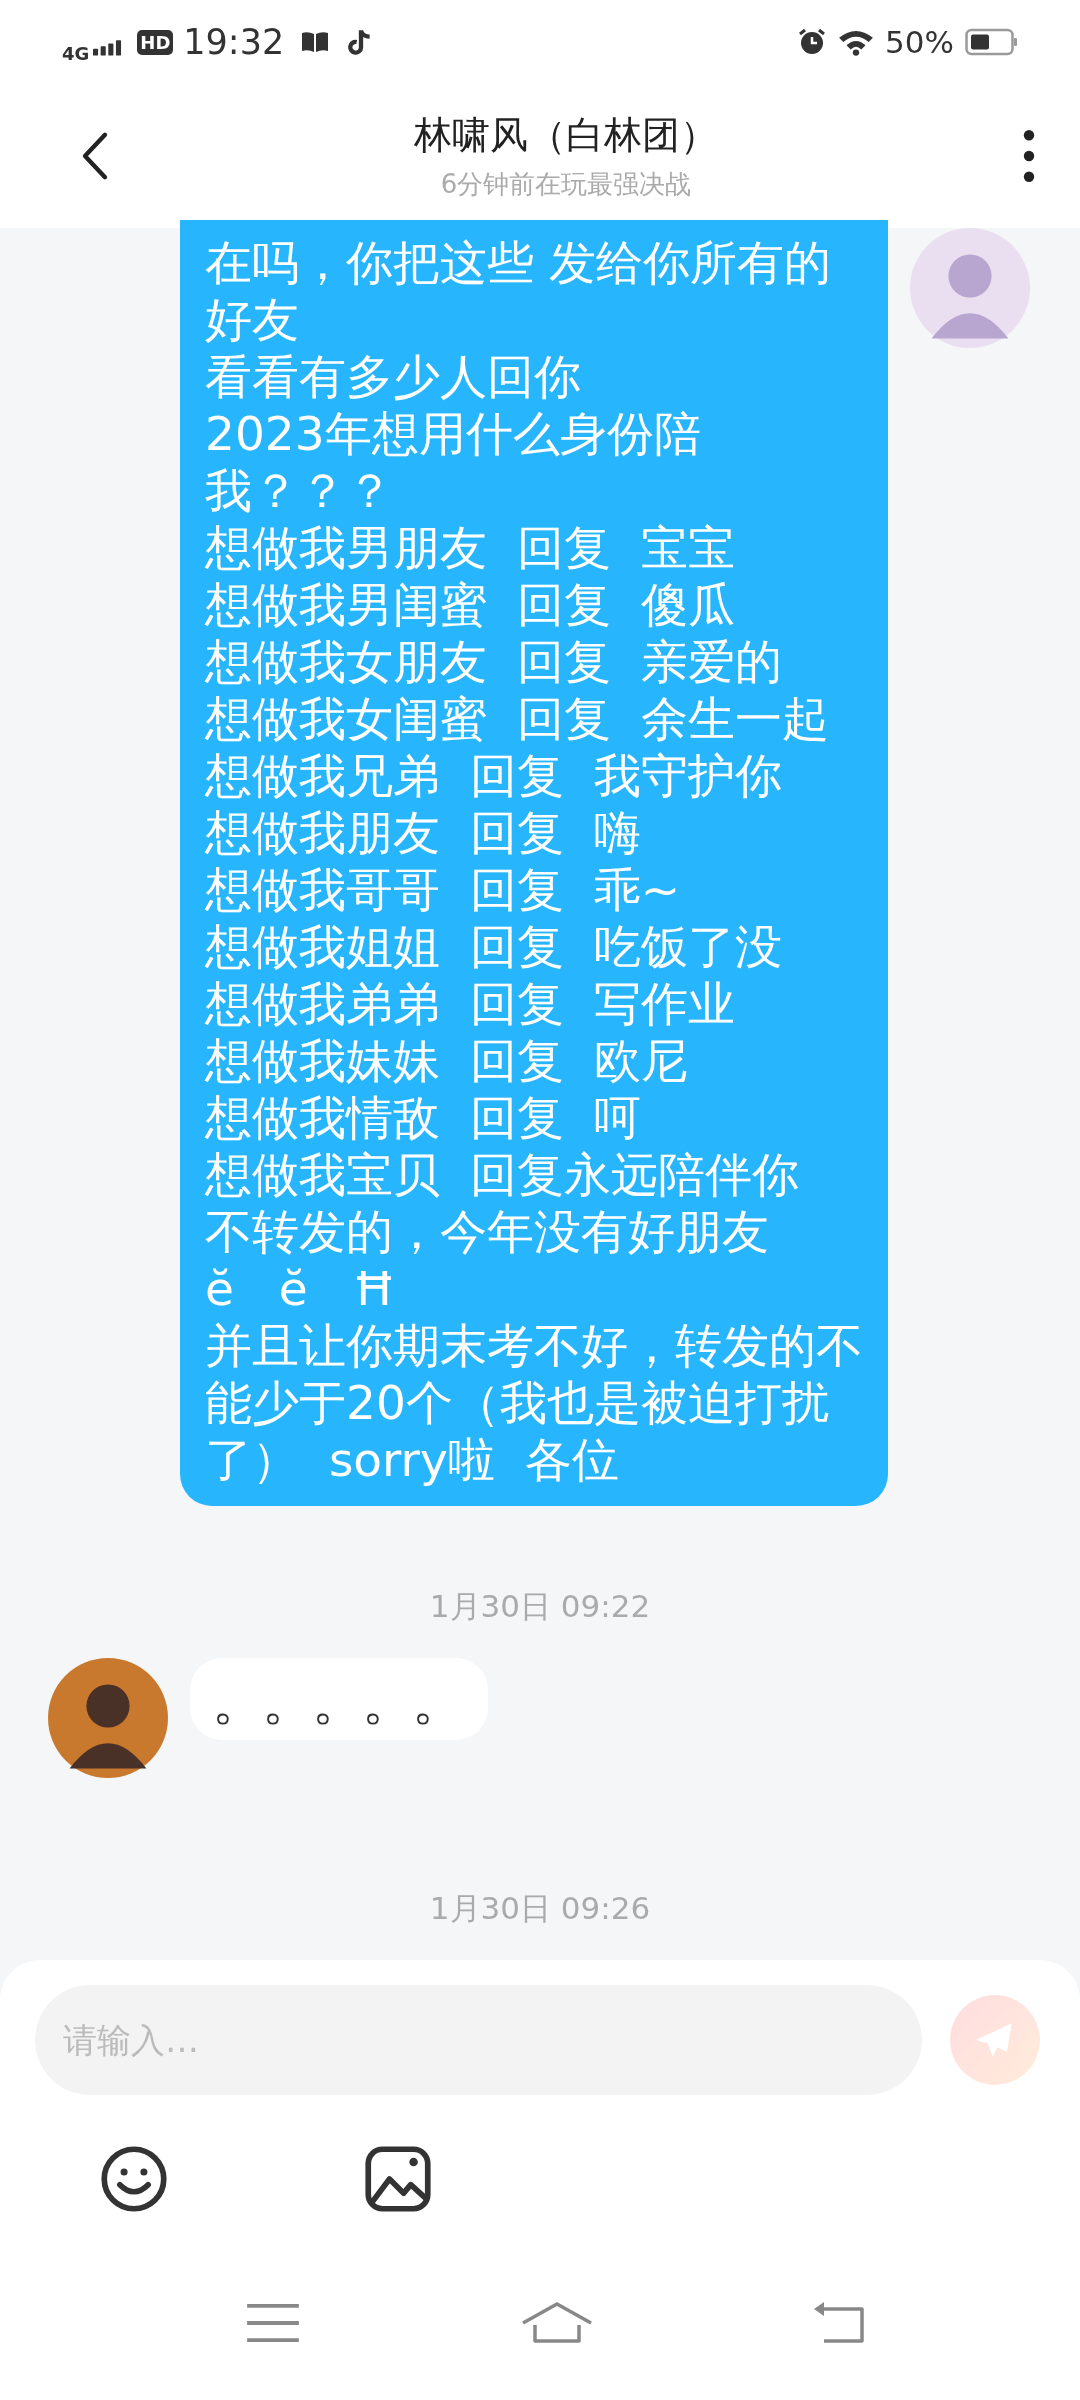 The width and height of the screenshot is (1080, 2400). I want to click on image-icon, so click(398, 2179).